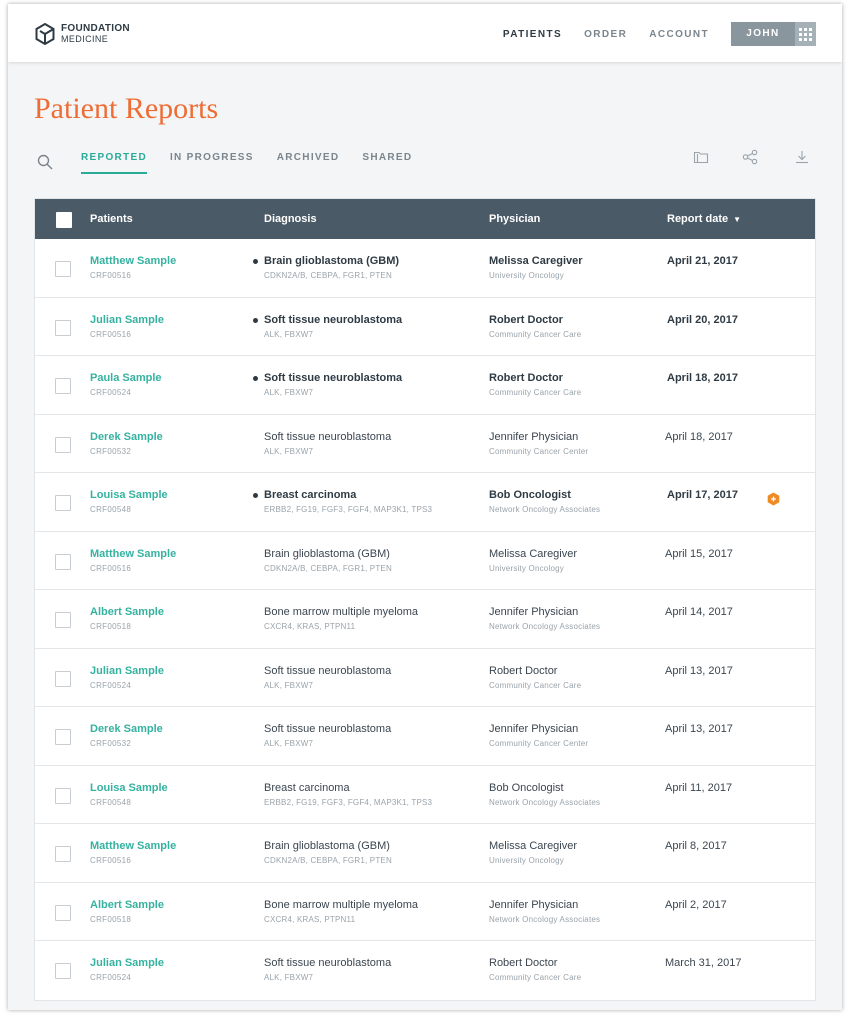 The height and width of the screenshot is (1022, 850). What do you see at coordinates (605, 34) in the screenshot?
I see `nav-order: ORDER` at bounding box center [605, 34].